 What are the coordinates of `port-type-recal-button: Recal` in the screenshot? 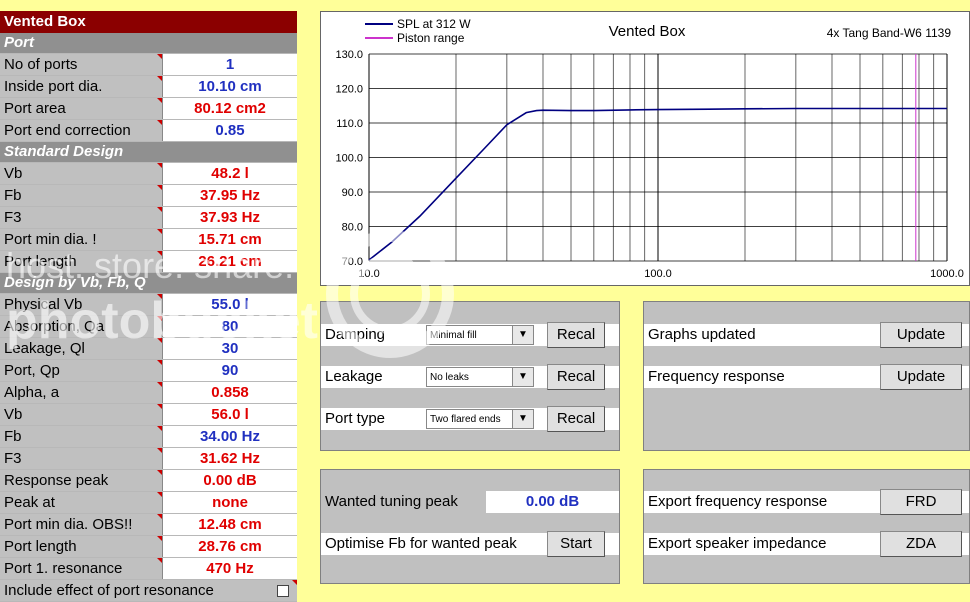 It's located at (576, 419).